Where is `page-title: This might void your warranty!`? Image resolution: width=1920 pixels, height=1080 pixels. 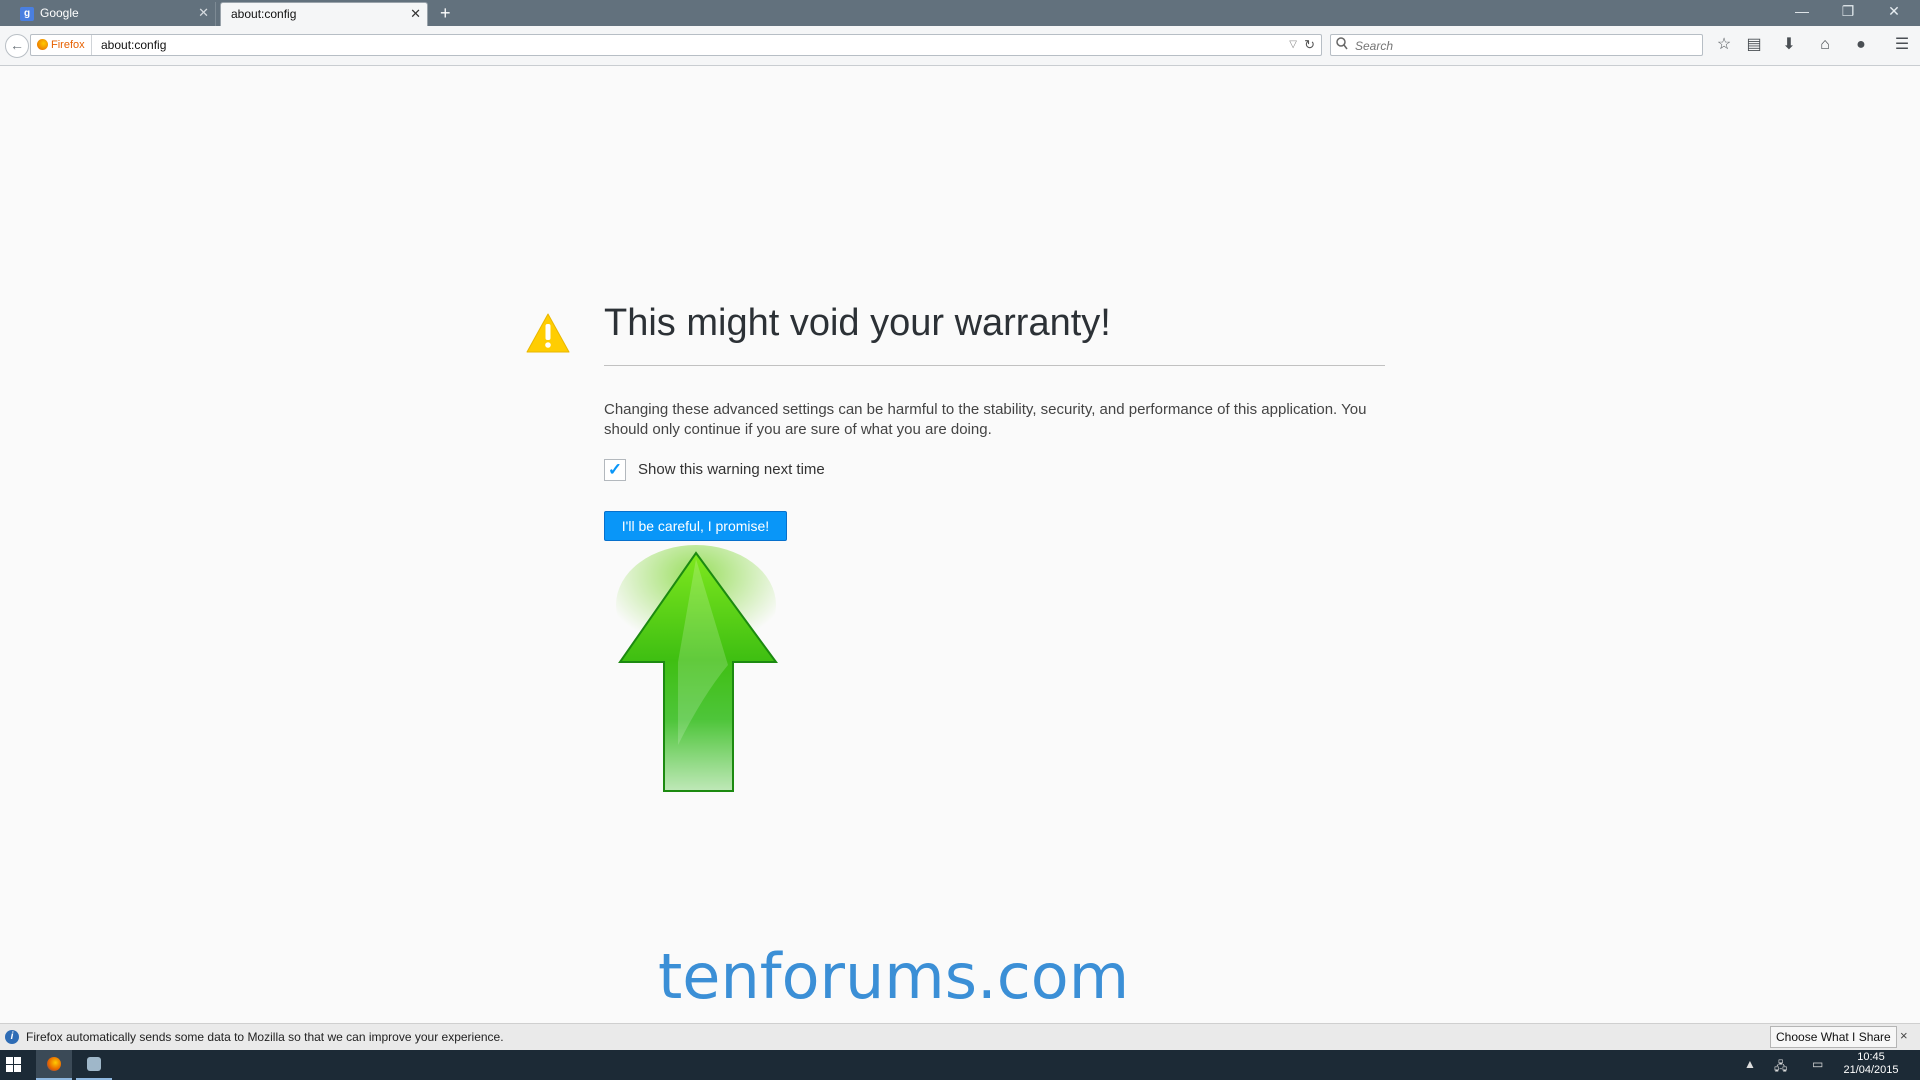 page-title: This might void your warranty! is located at coordinates (857, 323).